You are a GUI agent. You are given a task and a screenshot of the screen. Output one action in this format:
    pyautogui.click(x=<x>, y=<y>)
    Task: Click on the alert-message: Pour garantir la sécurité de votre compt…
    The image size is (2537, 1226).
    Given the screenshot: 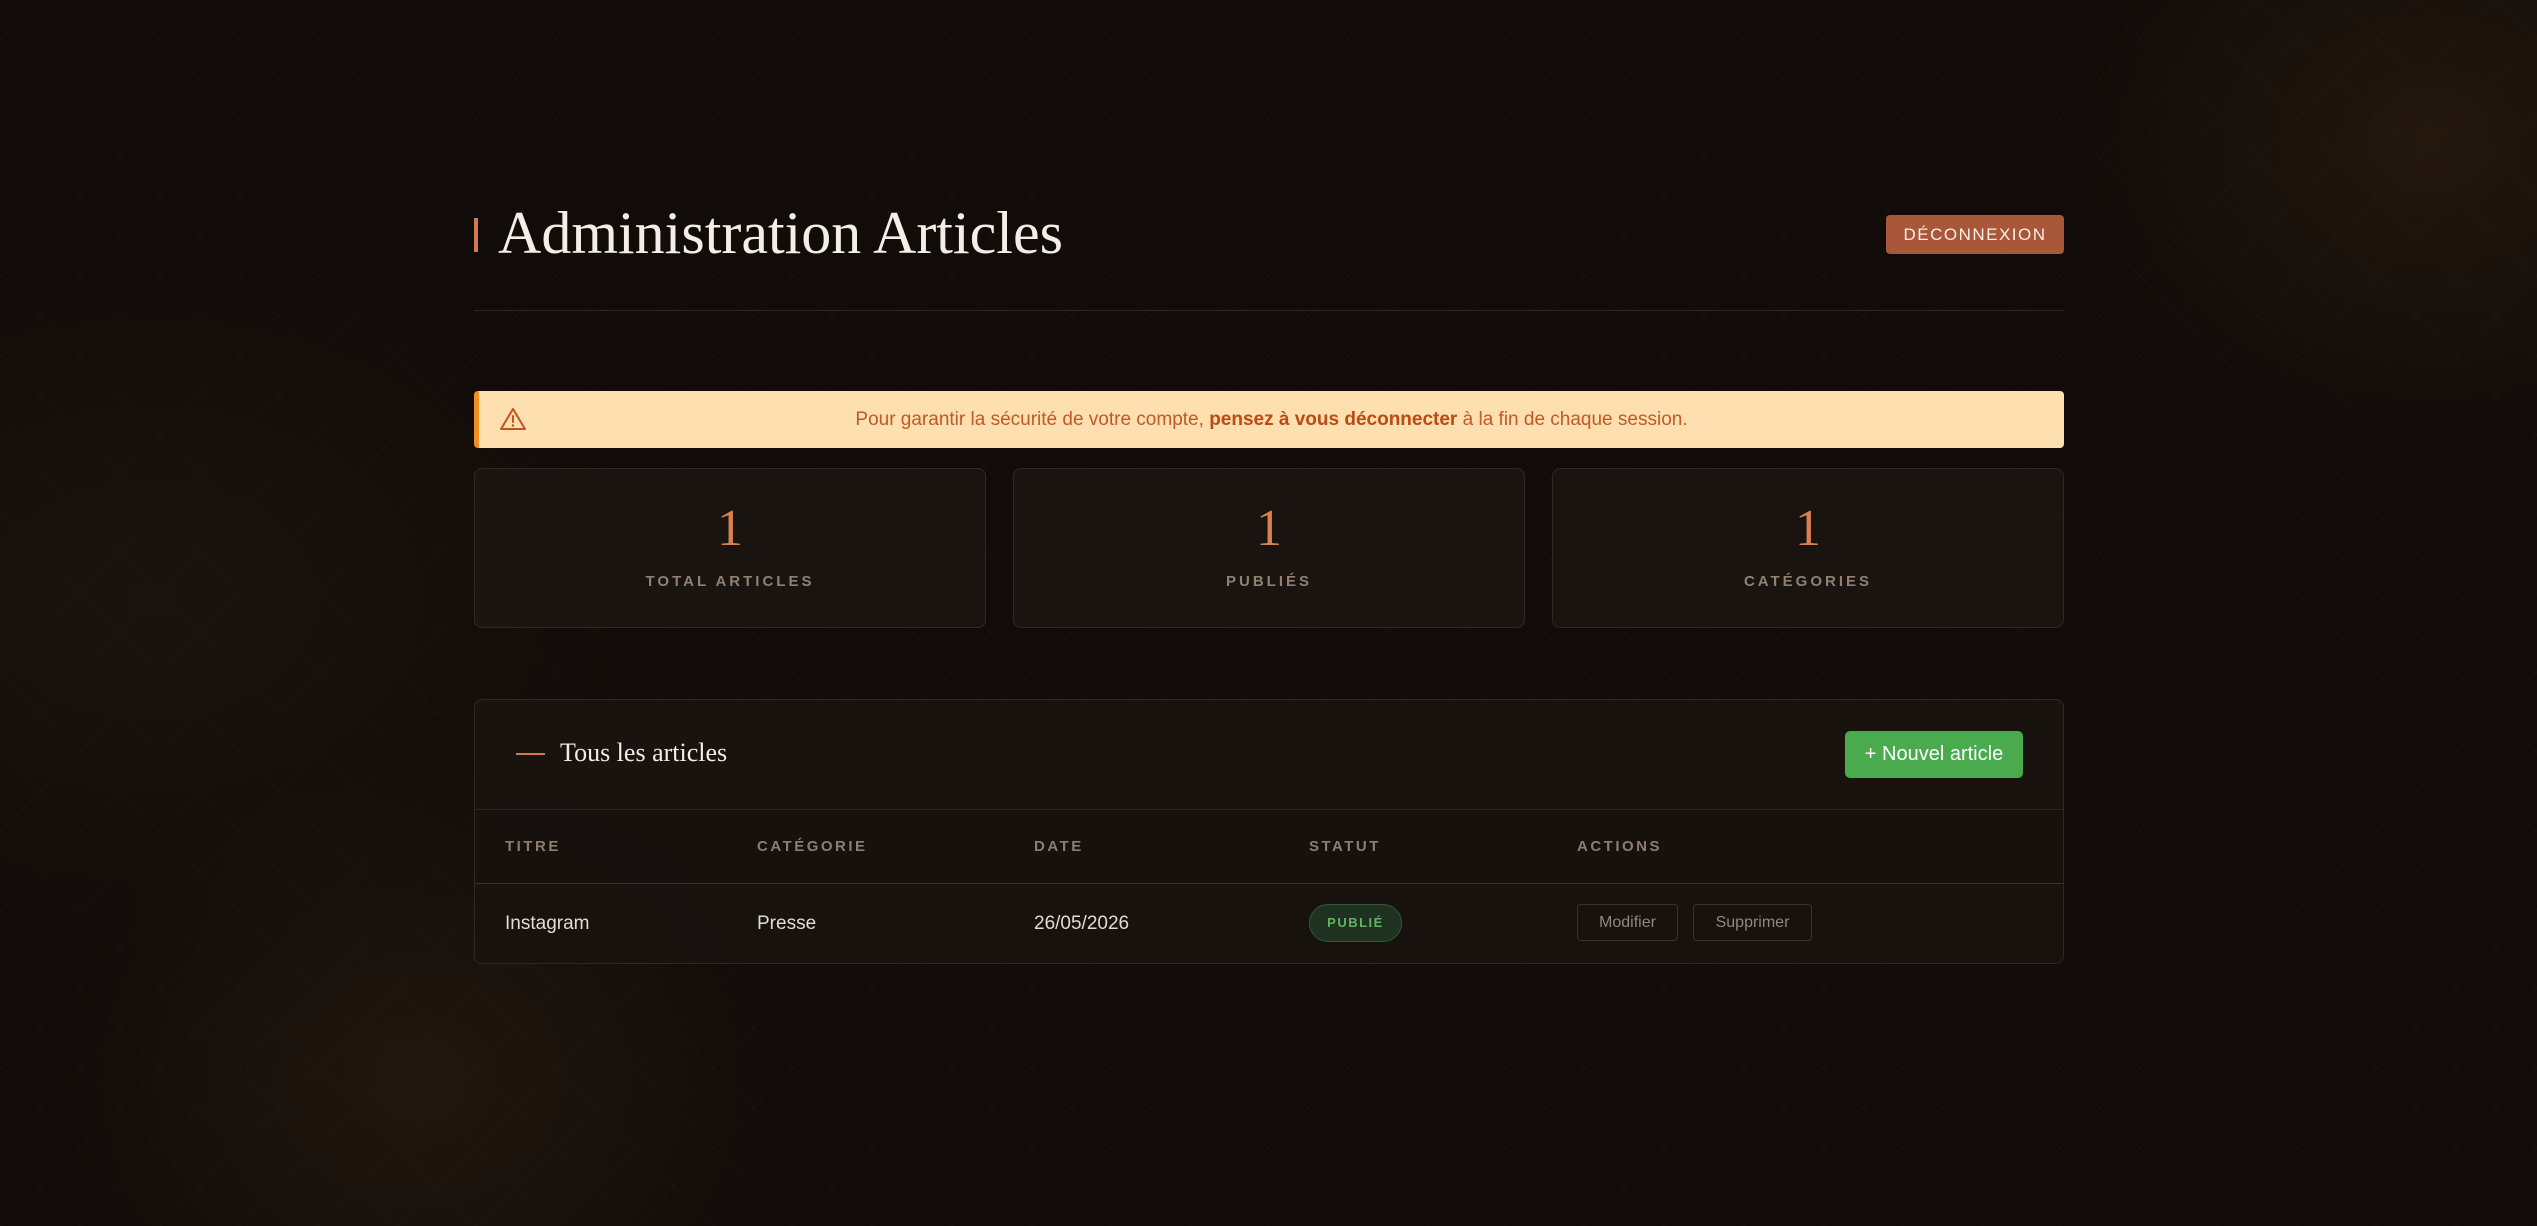 What is the action you would take?
    pyautogui.click(x=1271, y=419)
    